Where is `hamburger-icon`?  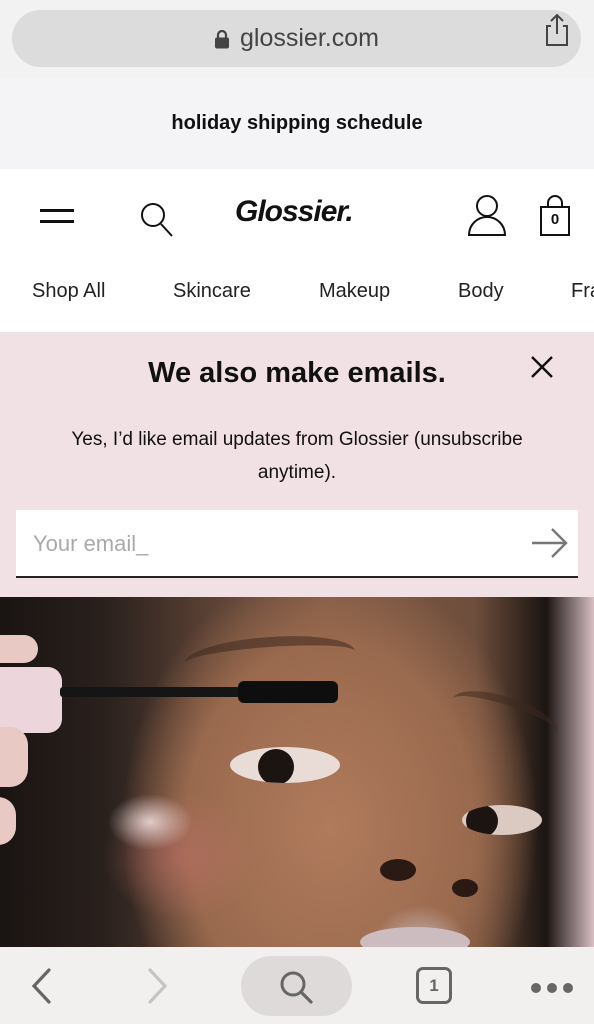
hamburger-icon is located at coordinates (57, 219).